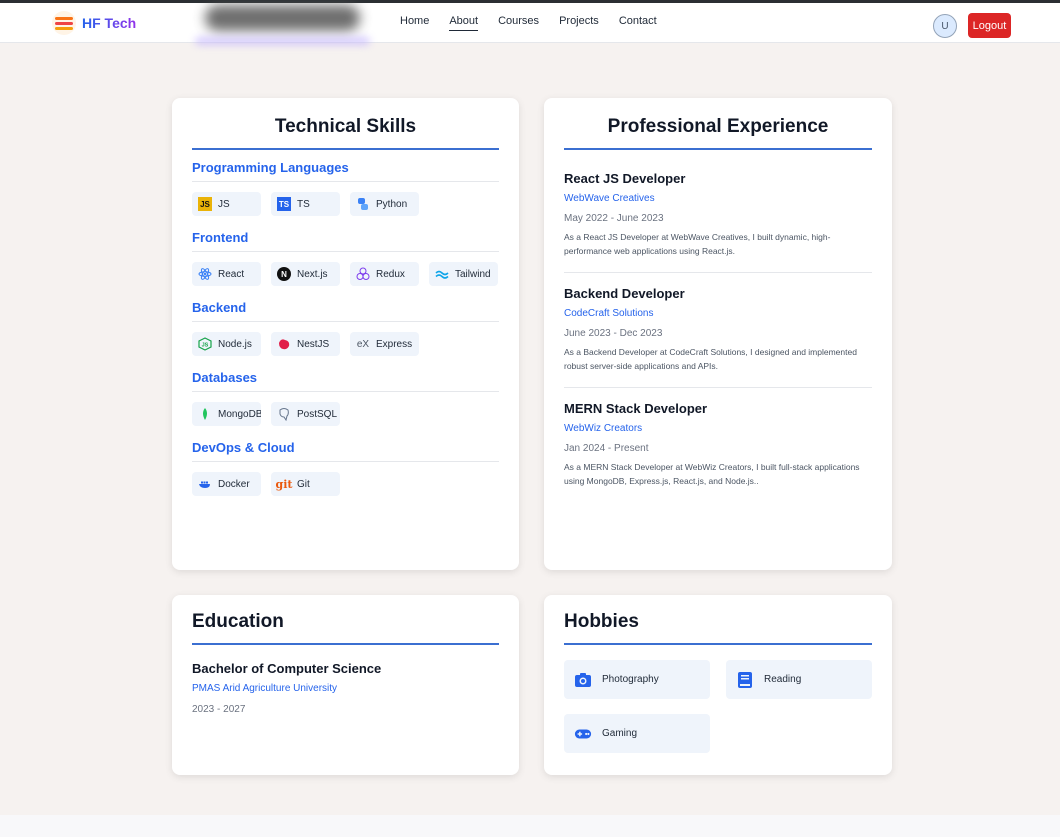 This screenshot has height=837, width=1060. Describe the element at coordinates (636, 408) in the screenshot. I see `job-title: MERN Stack Developer` at that location.